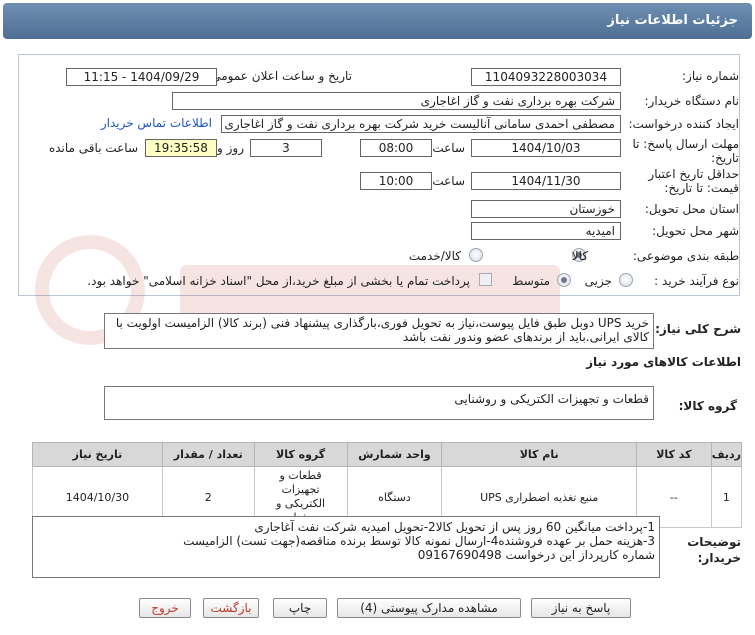 This screenshot has width=755, height=635. Describe the element at coordinates (141, 77) in the screenshot. I see `announce-datetime-field: 1404/09/29 - 11:15` at that location.